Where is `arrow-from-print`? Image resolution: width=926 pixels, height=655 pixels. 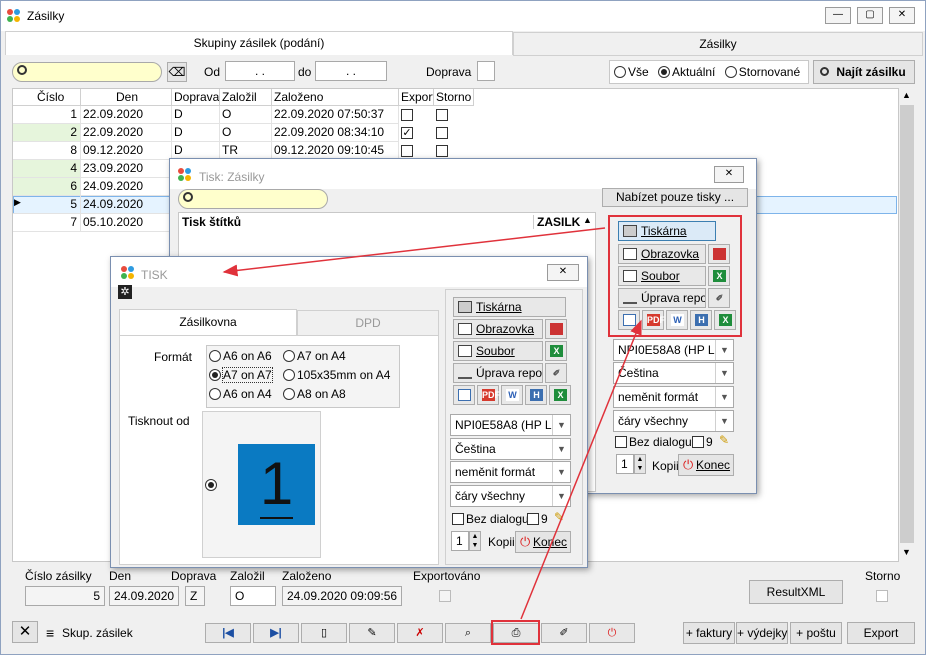 arrow-from-print is located at coordinates (581, 469).